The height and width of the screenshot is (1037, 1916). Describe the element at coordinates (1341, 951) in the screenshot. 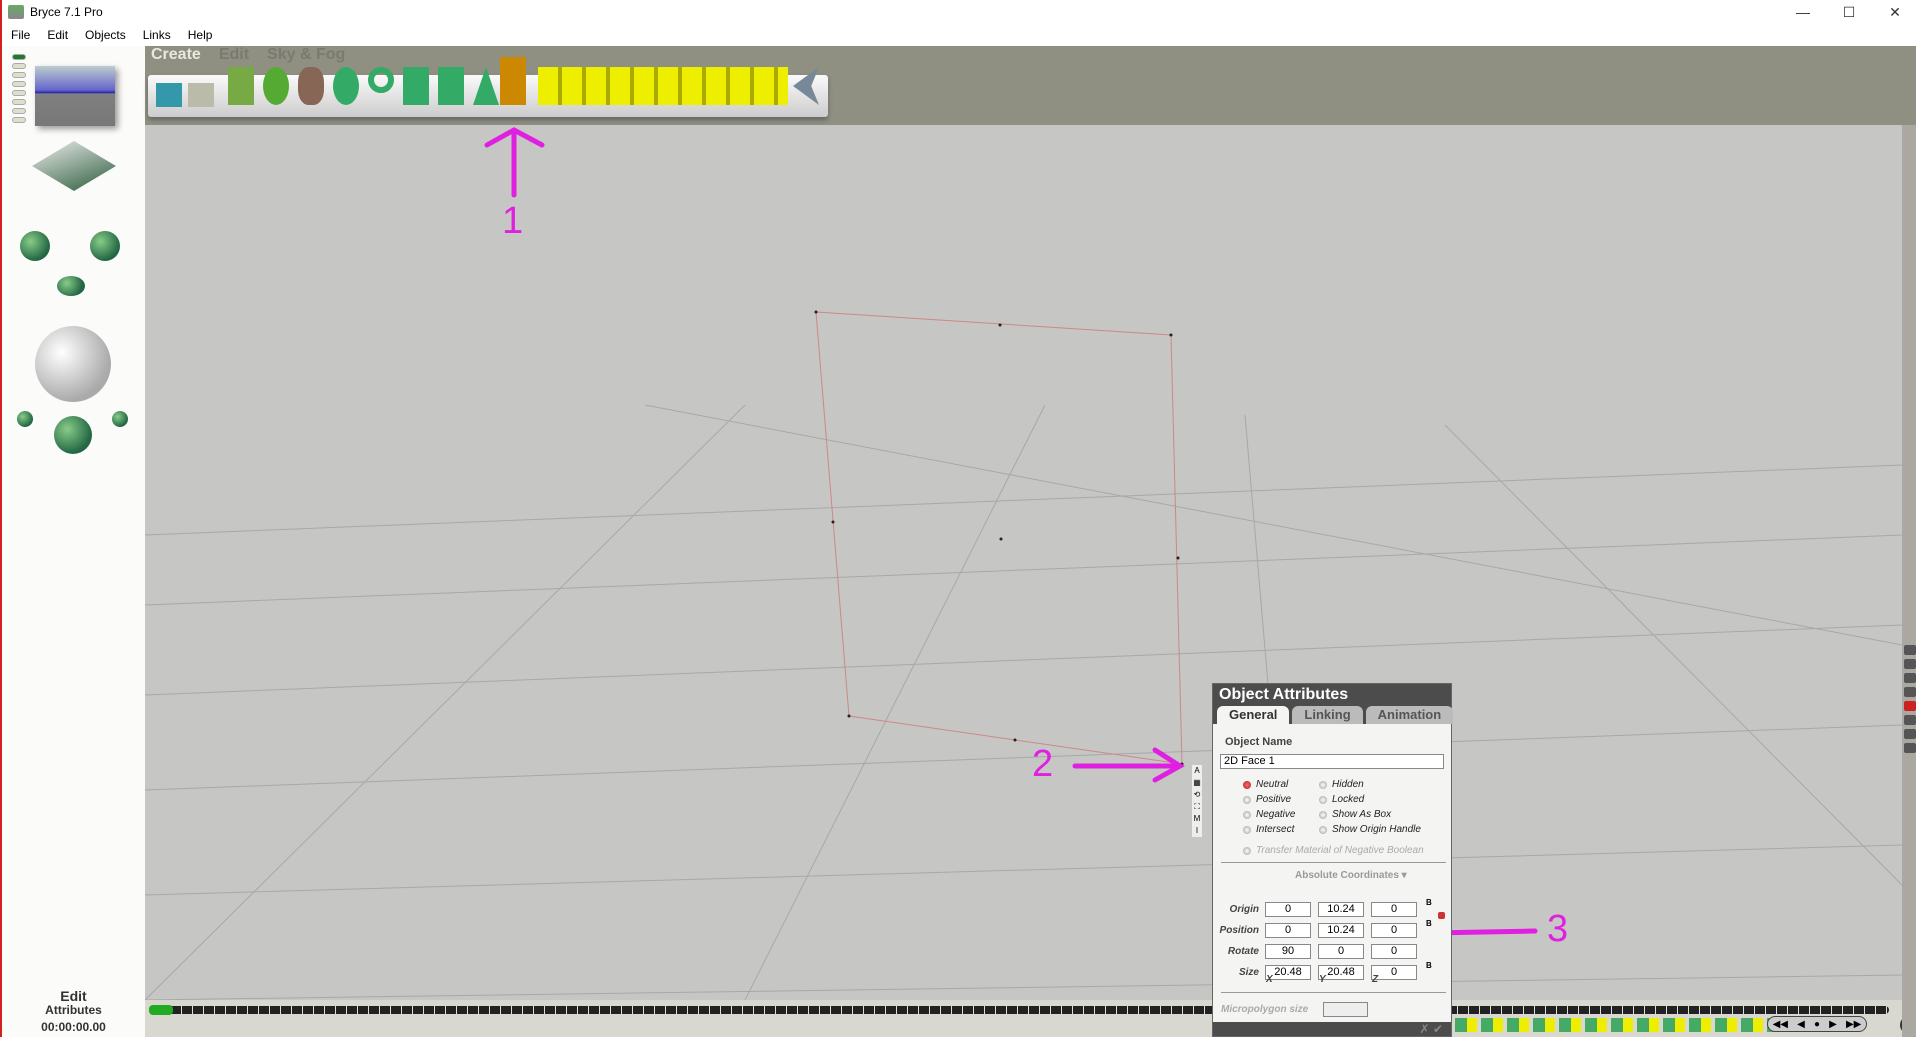

I see `coord-y-input: 0` at that location.